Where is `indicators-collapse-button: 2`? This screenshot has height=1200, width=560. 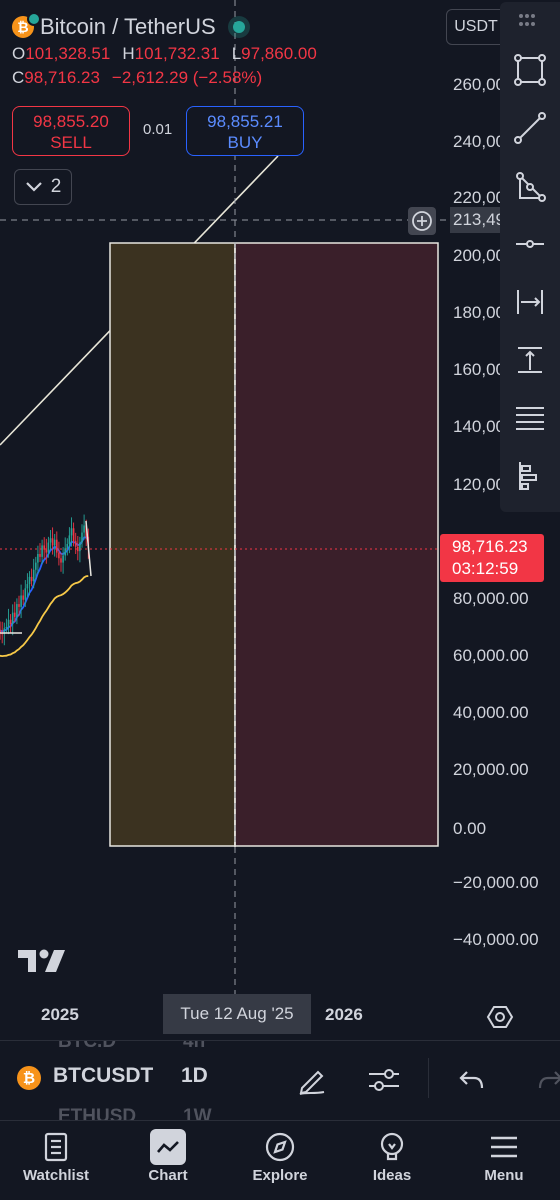
indicators-collapse-button: 2 is located at coordinates (43, 187).